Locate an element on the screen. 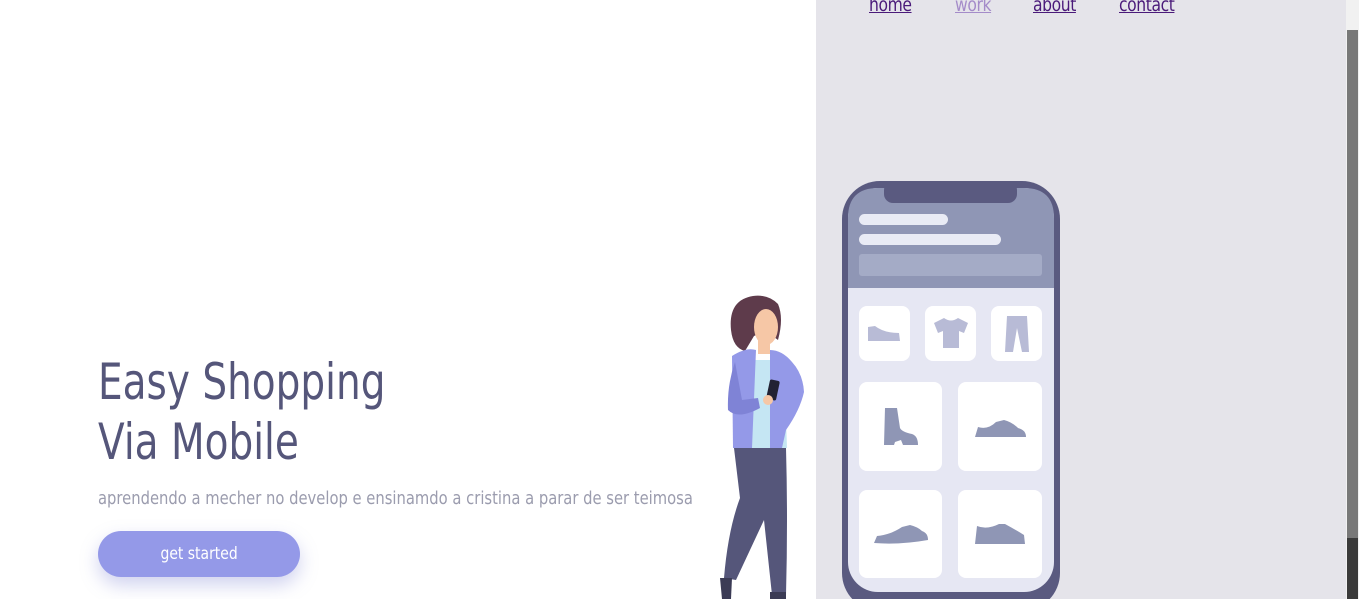  get-started-button: get started is located at coordinates (199, 554).